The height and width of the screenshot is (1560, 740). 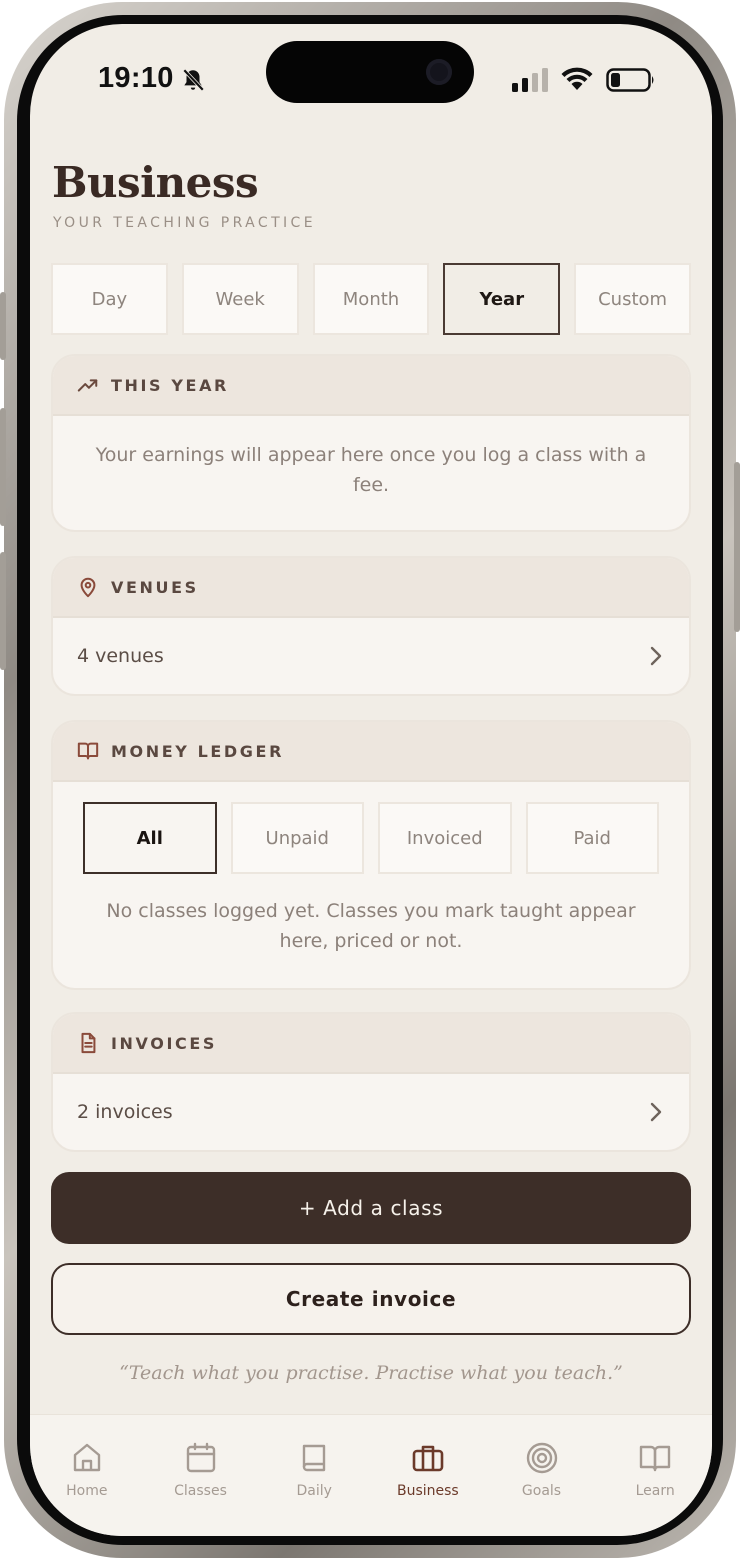 What do you see at coordinates (314, 1475) in the screenshot?
I see `nav-item-daily: Daily` at bounding box center [314, 1475].